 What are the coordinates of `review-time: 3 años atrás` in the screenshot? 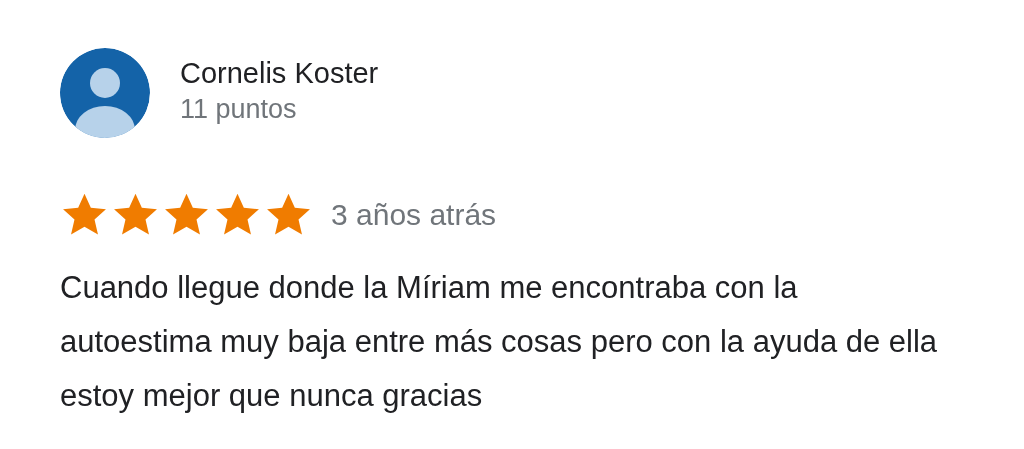 It's located at (414, 214).